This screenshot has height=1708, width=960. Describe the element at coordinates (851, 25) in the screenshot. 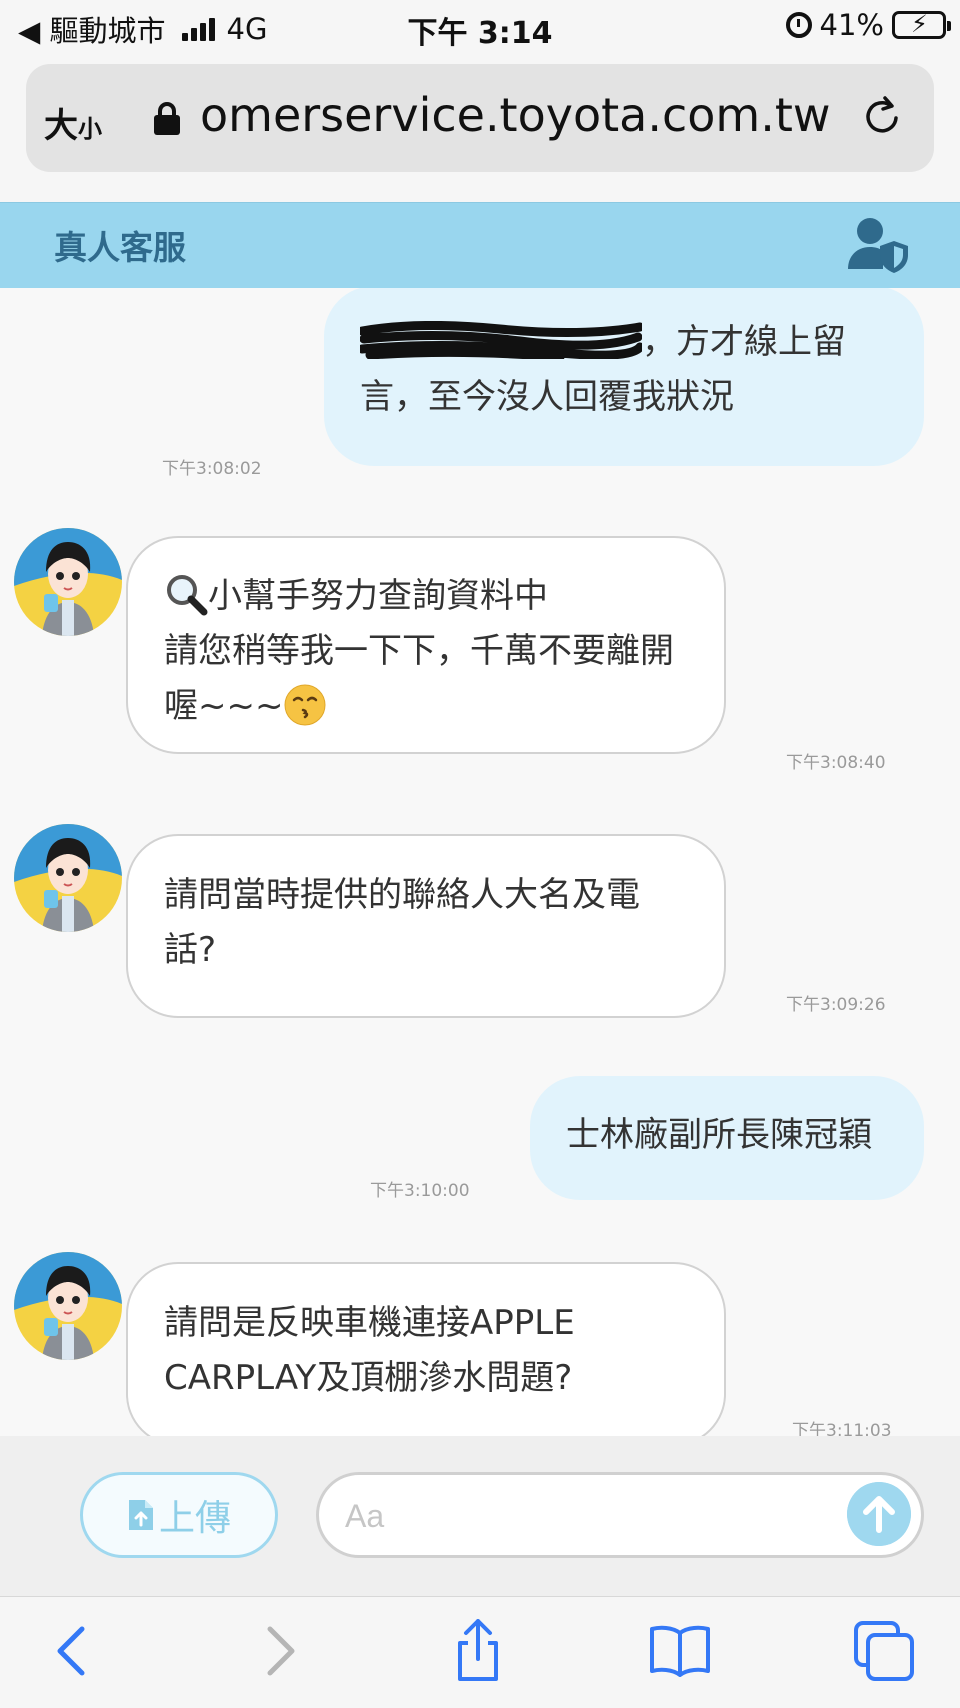

I see `battery-percent: 41%` at that location.